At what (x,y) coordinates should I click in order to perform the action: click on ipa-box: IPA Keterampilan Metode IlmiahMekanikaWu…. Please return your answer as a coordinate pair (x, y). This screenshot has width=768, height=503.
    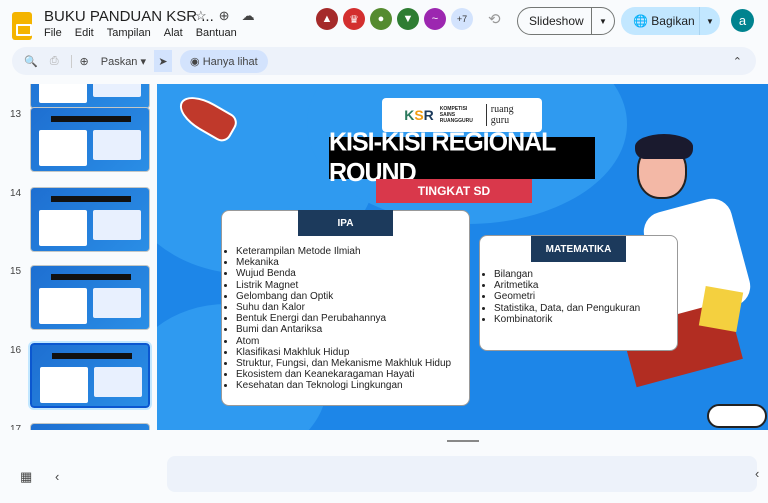
    Looking at the image, I should click on (345, 308).